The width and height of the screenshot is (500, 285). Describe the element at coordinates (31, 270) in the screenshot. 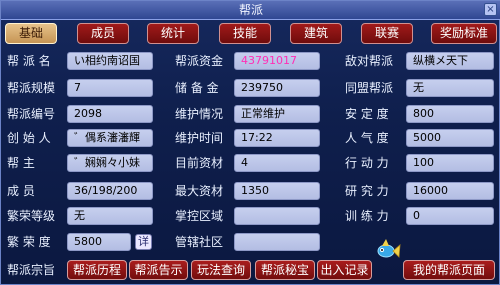

I see `label-guild-motto: 帮派宗旨` at that location.